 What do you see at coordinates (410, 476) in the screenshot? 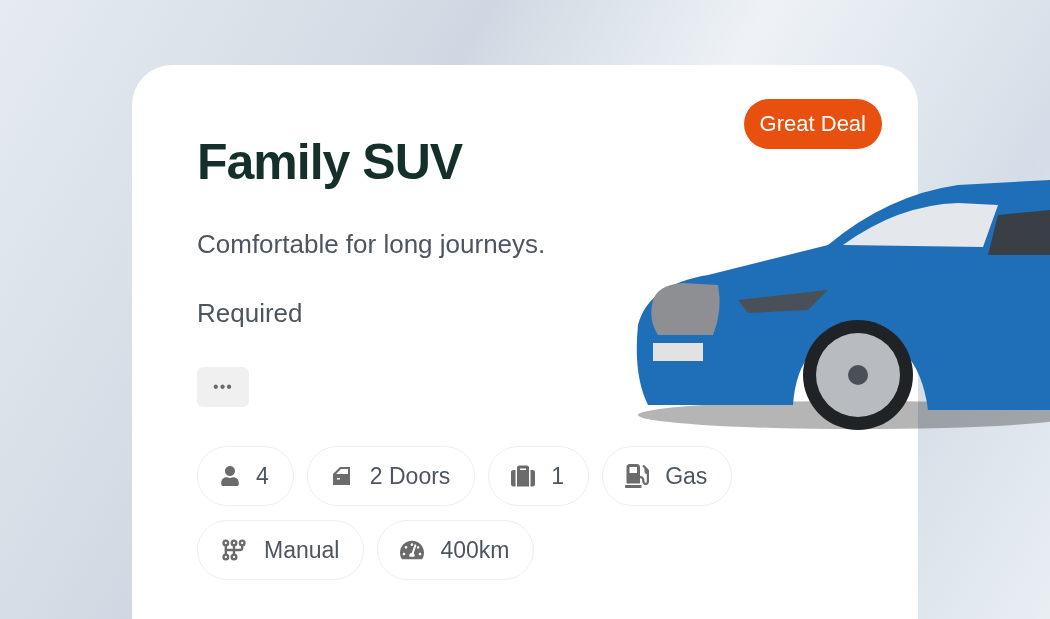
I see `feature-label: 2 Doors` at bounding box center [410, 476].